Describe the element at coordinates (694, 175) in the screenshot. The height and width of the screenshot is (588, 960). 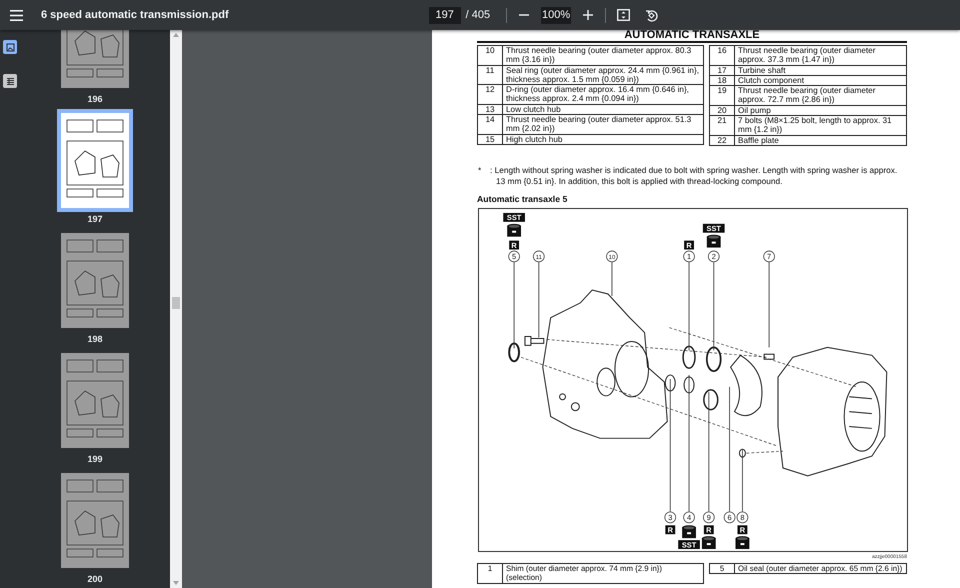
I see `footnote-text: : Length without spring washer is indicated due to bolt with spring washer. Length with spring washer is approx. 13 mm {0.51 in}. In addition, this bolt is applied with thread-locking compound.` at that location.